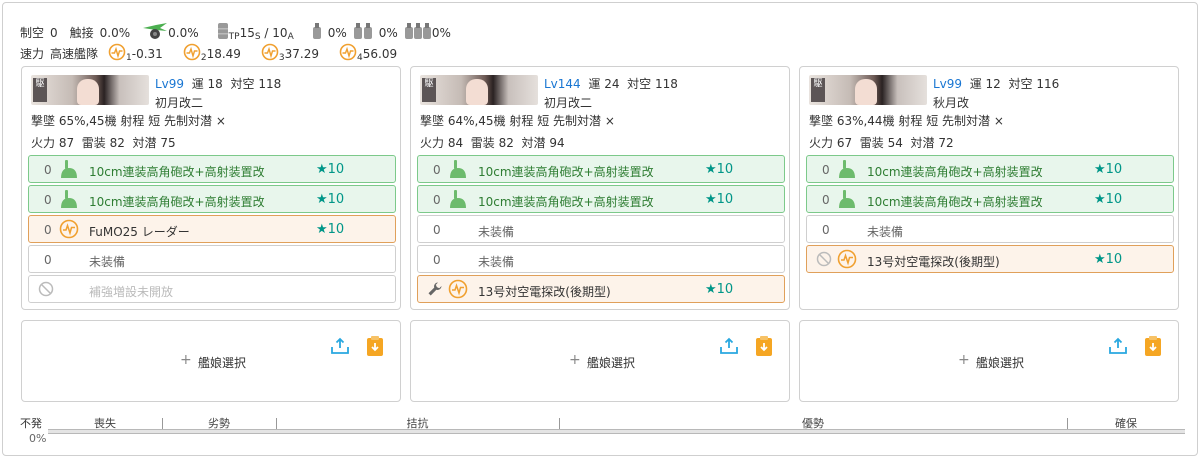 This screenshot has width=1200, height=458. I want to click on ship-name: 秋月改, so click(951, 102).